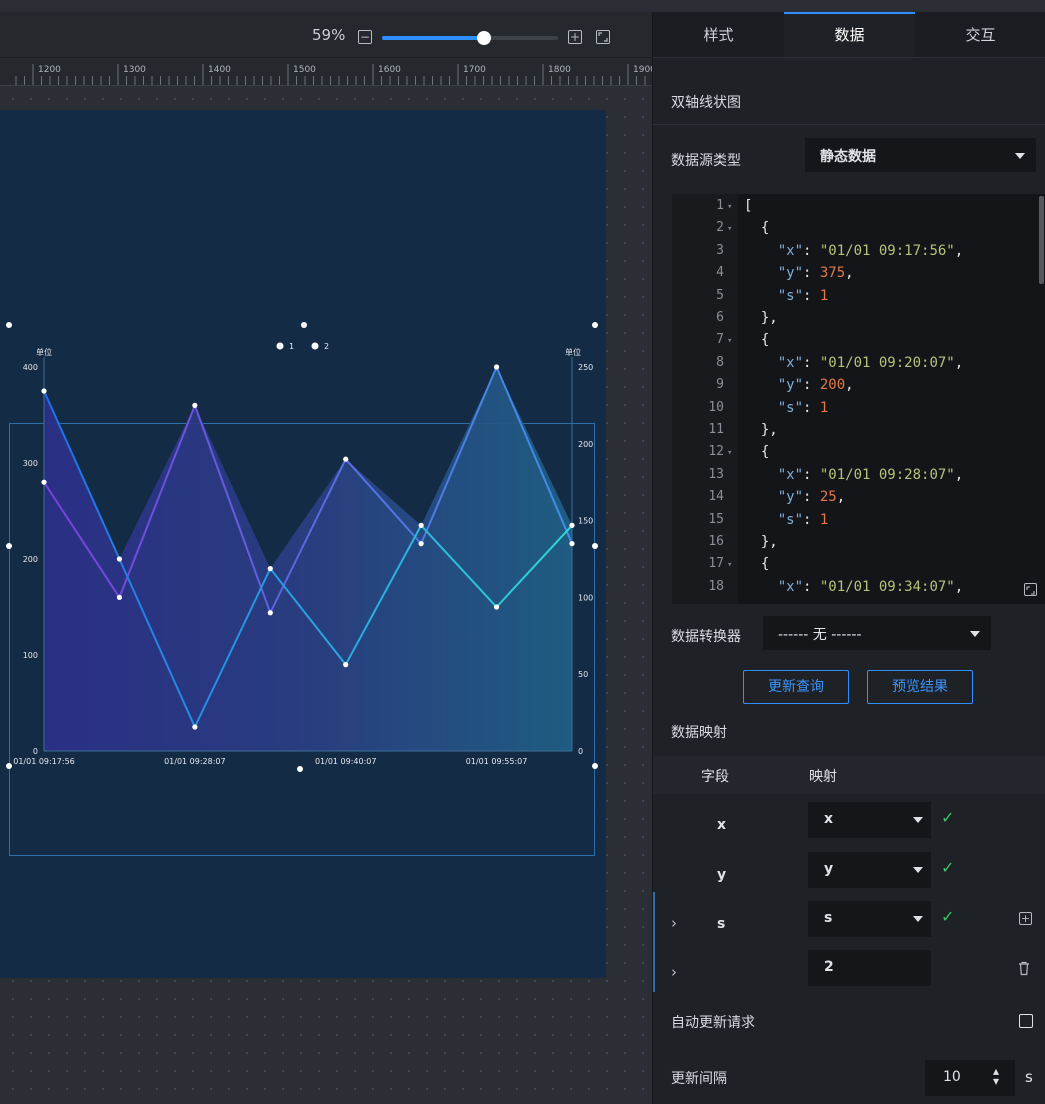 This screenshot has height=1104, width=1045. What do you see at coordinates (720, 205) in the screenshot?
I see `line-number: 1` at bounding box center [720, 205].